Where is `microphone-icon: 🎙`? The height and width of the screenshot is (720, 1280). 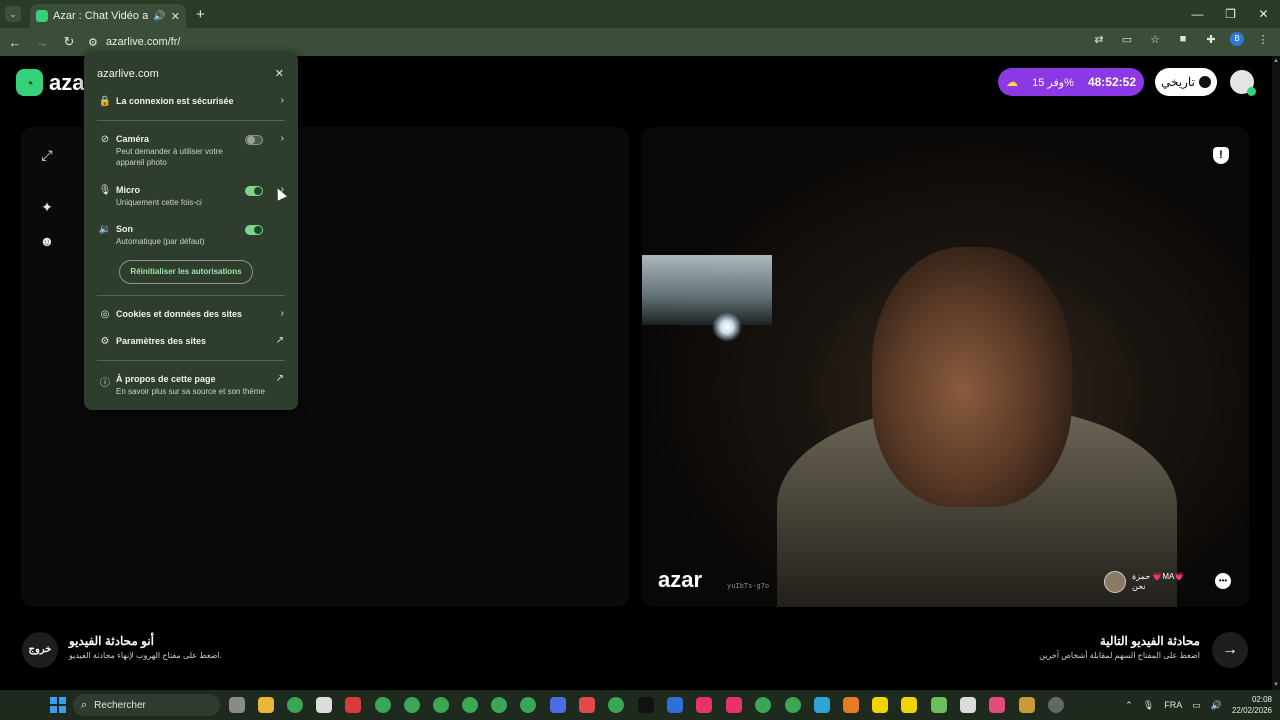 microphone-icon: 🎙 is located at coordinates (1148, 705).